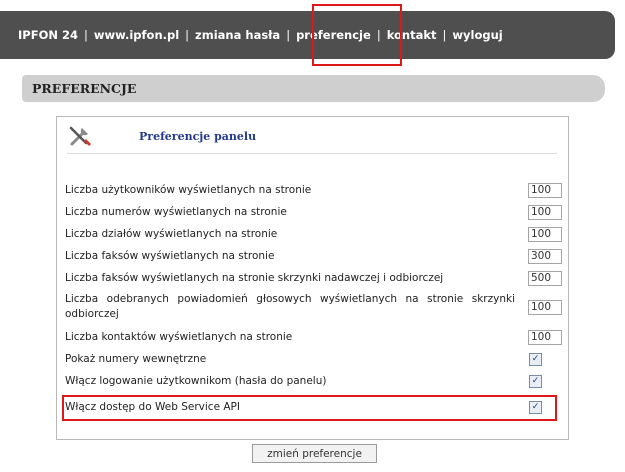  What do you see at coordinates (313, 256) in the screenshot?
I see `setting-row-faxes: Liczba faksów wyświetlanych na stronie` at bounding box center [313, 256].